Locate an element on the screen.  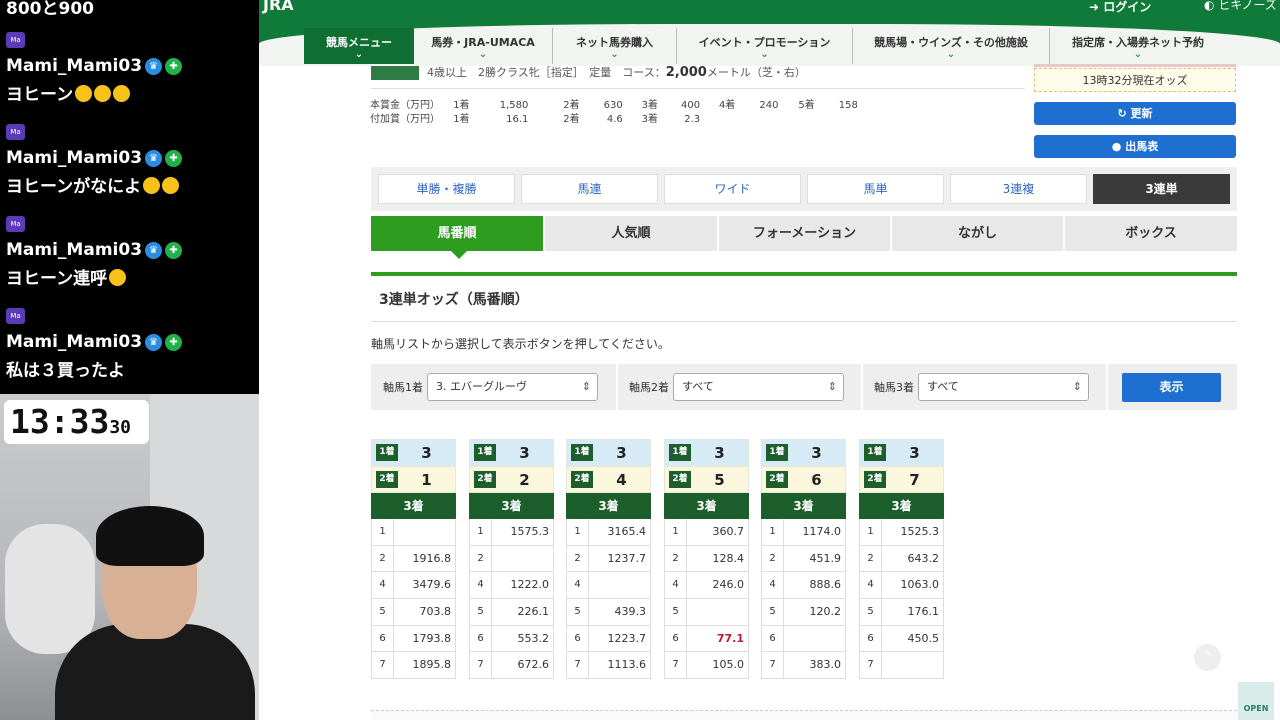
odds-row: 7 1113.6 is located at coordinates (608, 666).